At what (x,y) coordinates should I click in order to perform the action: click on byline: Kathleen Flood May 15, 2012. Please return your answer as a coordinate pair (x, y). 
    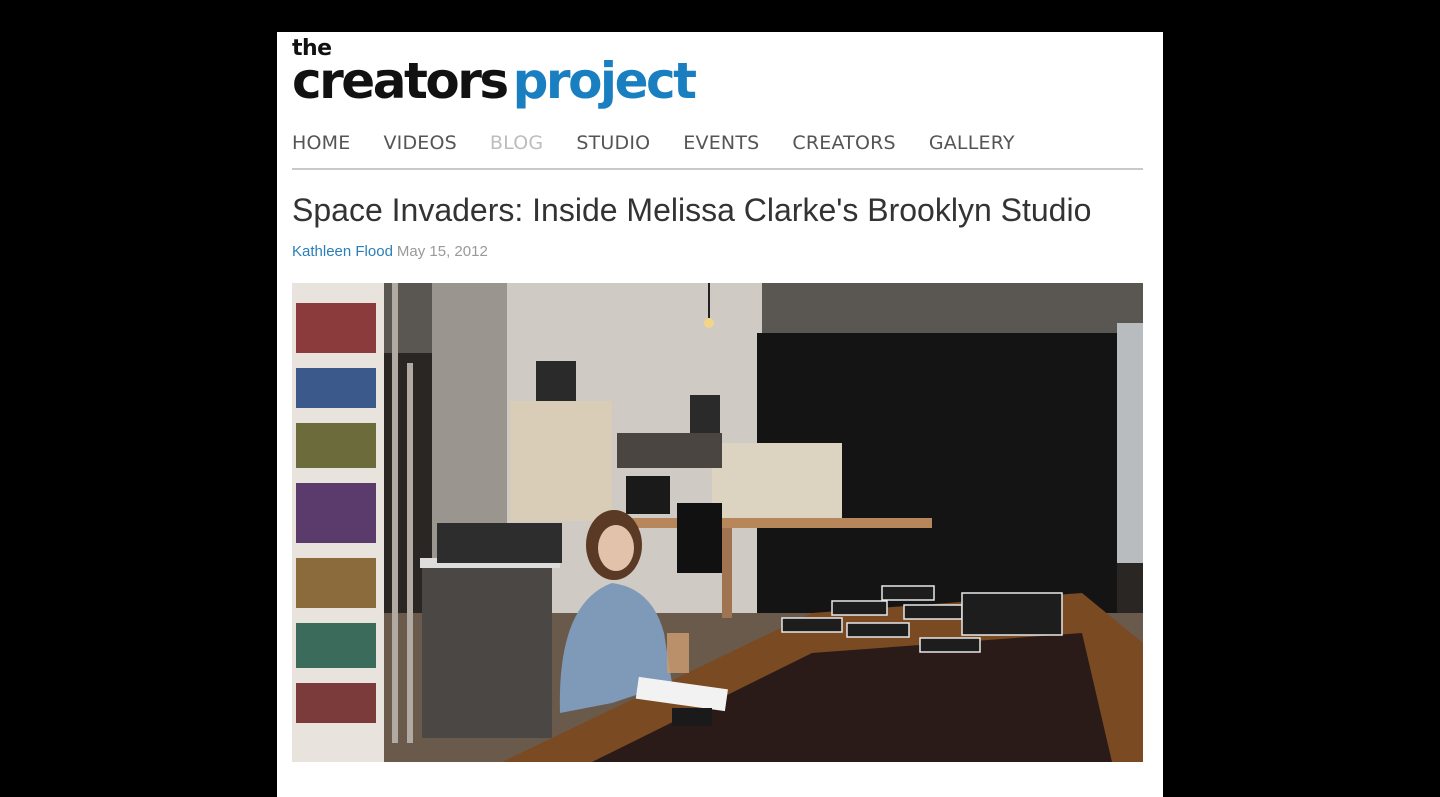
    Looking at the image, I should click on (390, 251).